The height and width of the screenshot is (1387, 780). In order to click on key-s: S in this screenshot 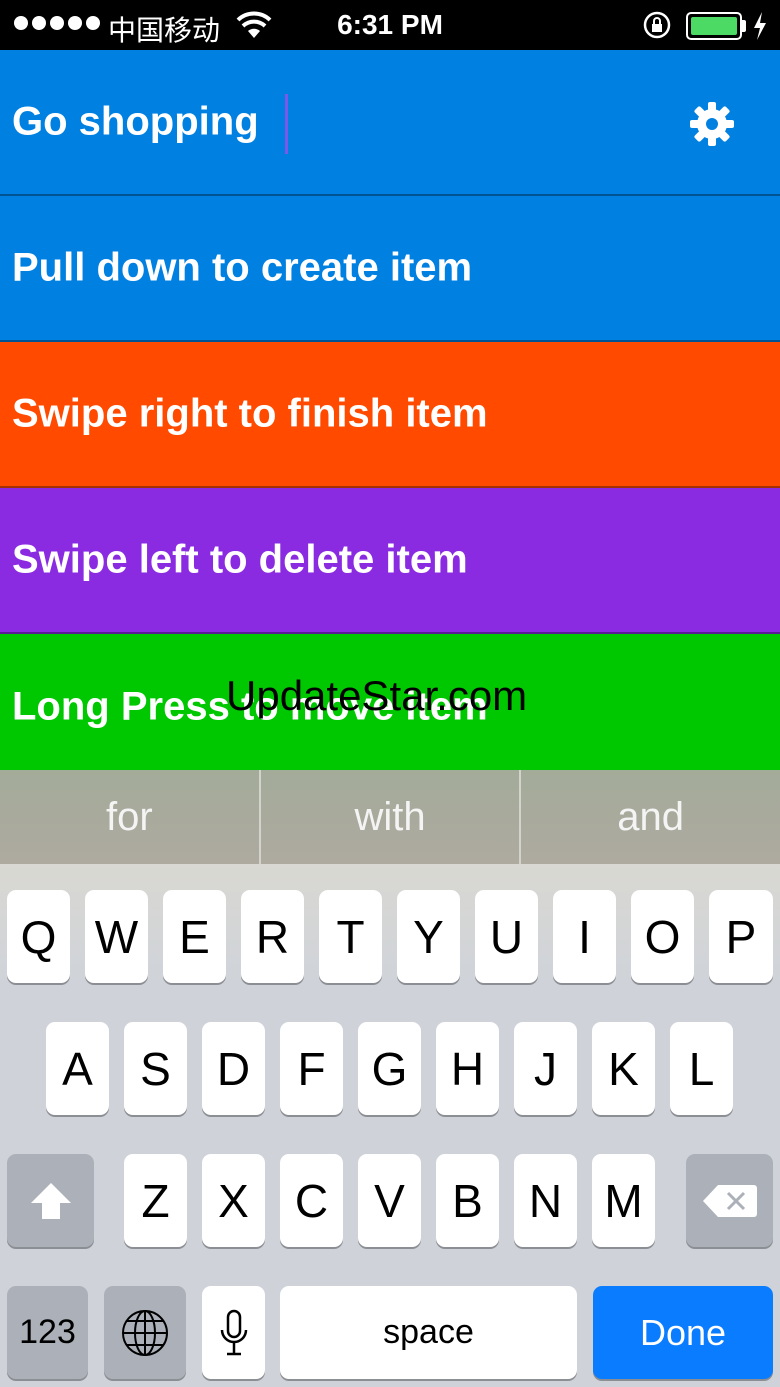, I will do `click(155, 1068)`.